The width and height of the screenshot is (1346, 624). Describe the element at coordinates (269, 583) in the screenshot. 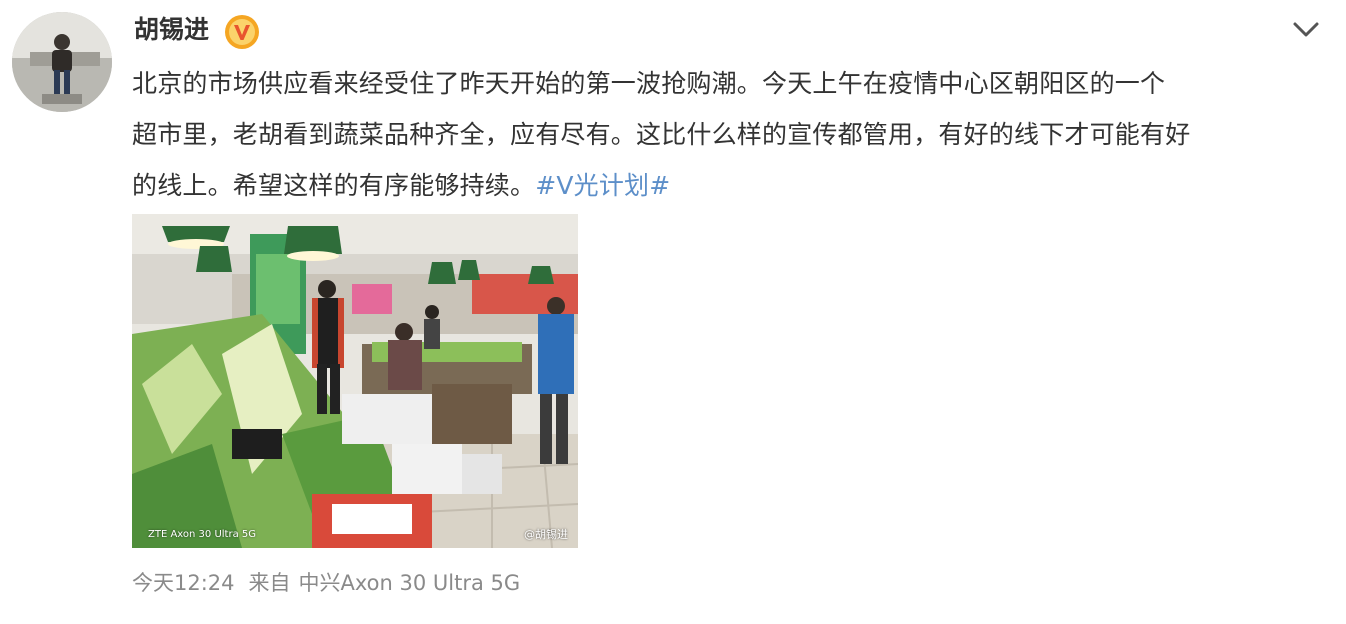

I see `source-prefix: 来自` at that location.